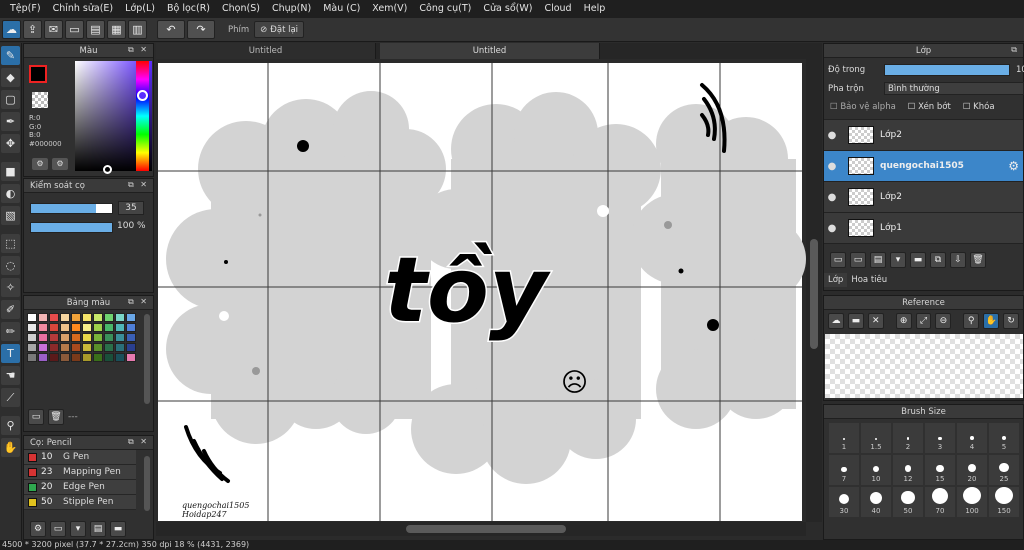  I want to click on menu-item-0: Tệp(F), so click(25, 9).